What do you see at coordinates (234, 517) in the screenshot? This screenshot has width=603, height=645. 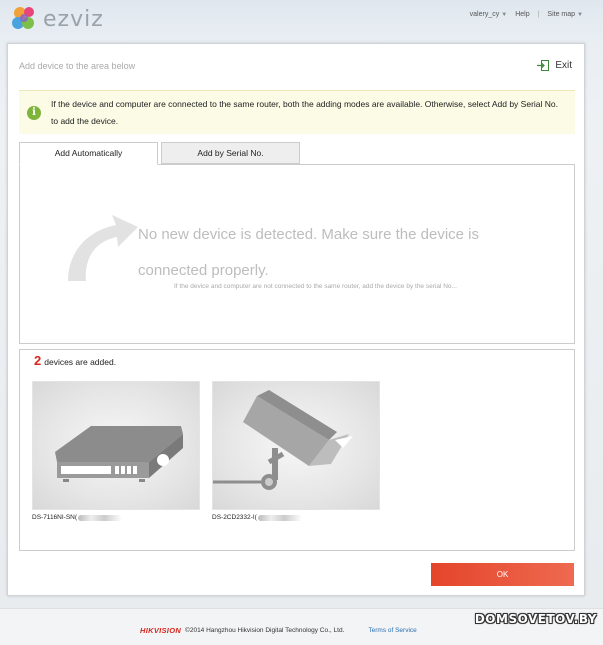 I see `device-name-label: DS-2CD2332-I(` at bounding box center [234, 517].